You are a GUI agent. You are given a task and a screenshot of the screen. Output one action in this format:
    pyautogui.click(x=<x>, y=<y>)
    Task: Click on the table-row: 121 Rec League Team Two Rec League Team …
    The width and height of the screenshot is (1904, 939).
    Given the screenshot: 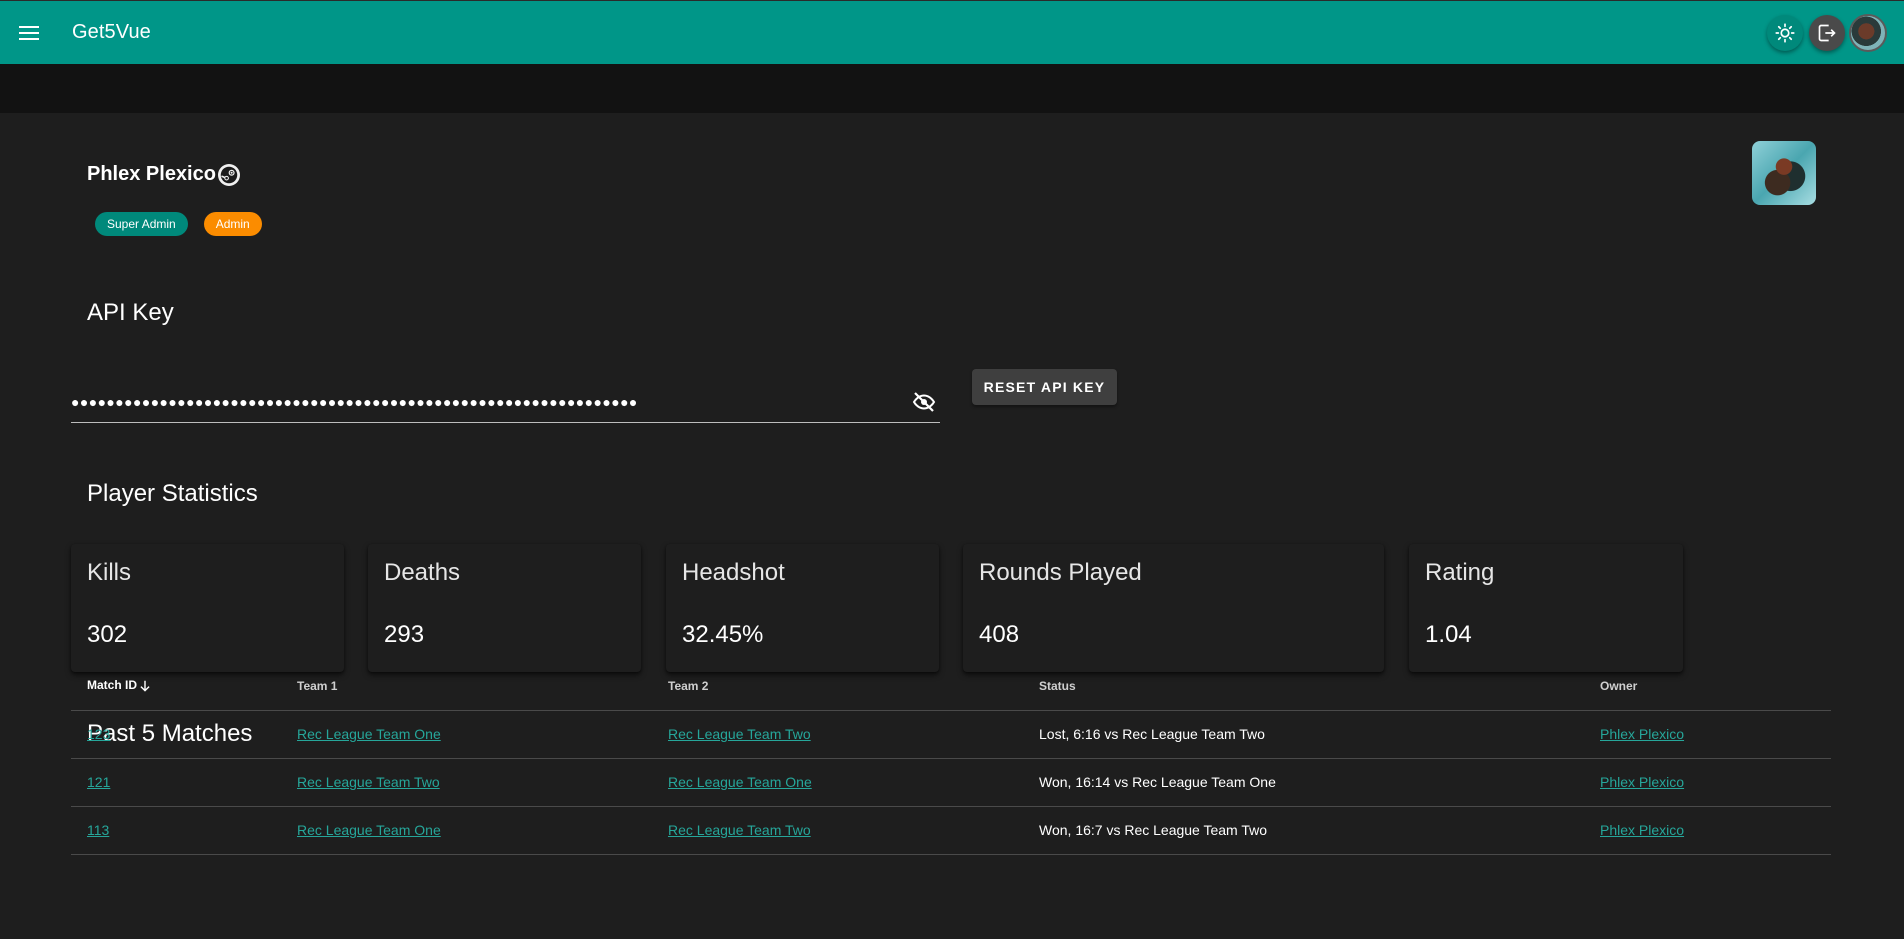 What is the action you would take?
    pyautogui.click(x=951, y=782)
    